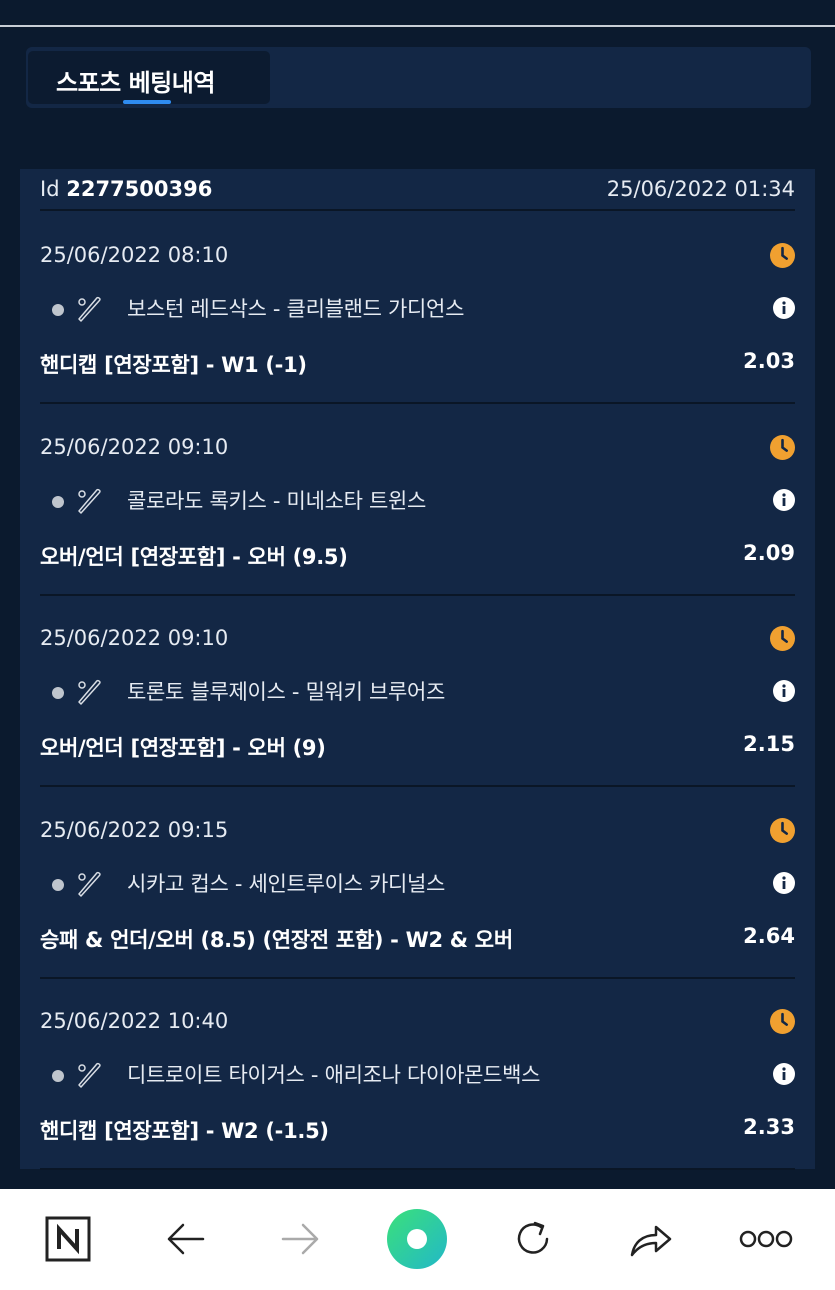  I want to click on bet-market: 핸디캡 [연장포함] - W2 (-1.5), so click(184, 1131).